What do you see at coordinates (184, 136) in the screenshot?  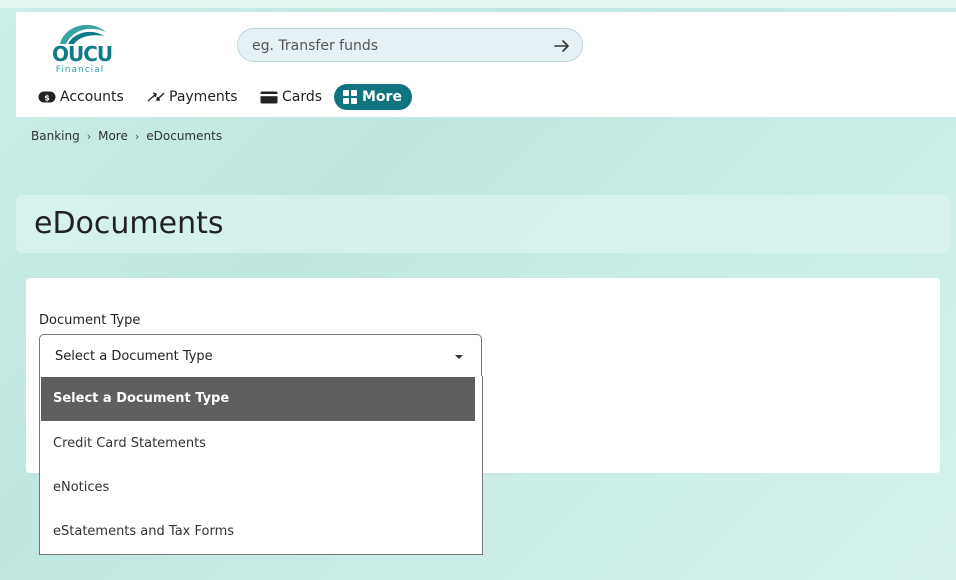 I see `breadcrumb-item-current: eDocuments` at bounding box center [184, 136].